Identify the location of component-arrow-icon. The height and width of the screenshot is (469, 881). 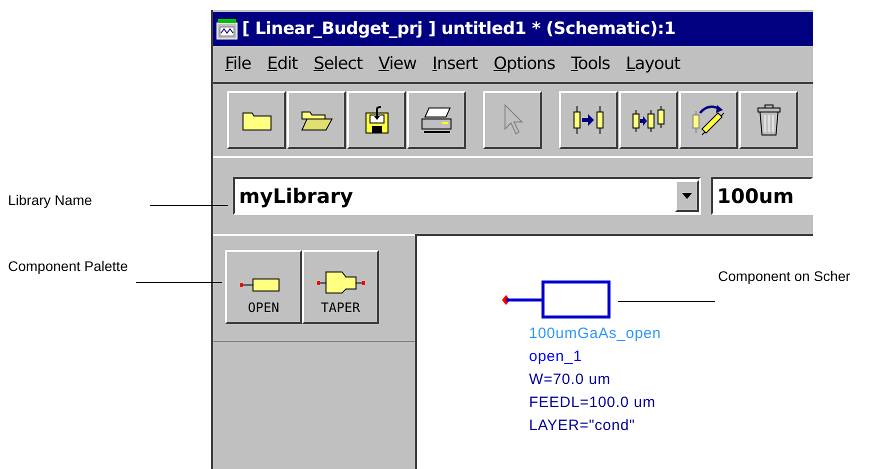
(588, 120).